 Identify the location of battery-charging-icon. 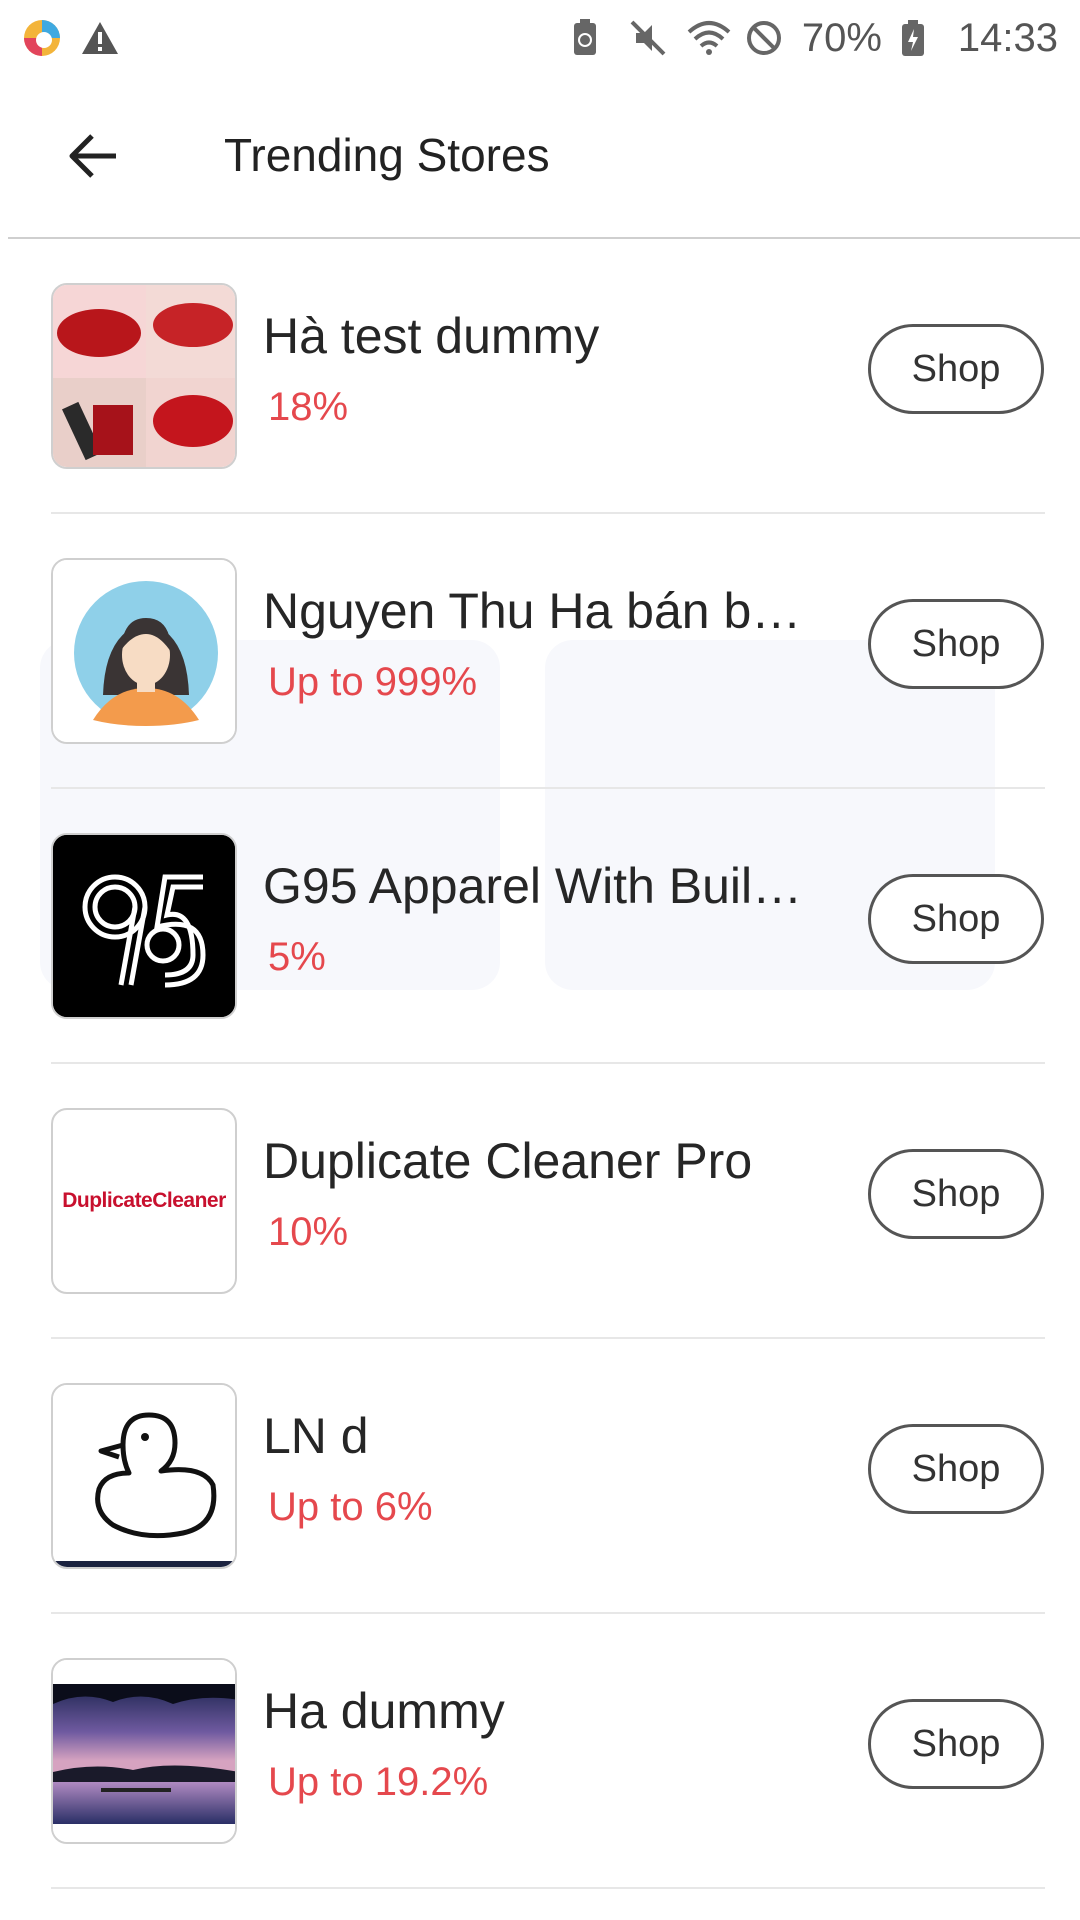
(920, 38).